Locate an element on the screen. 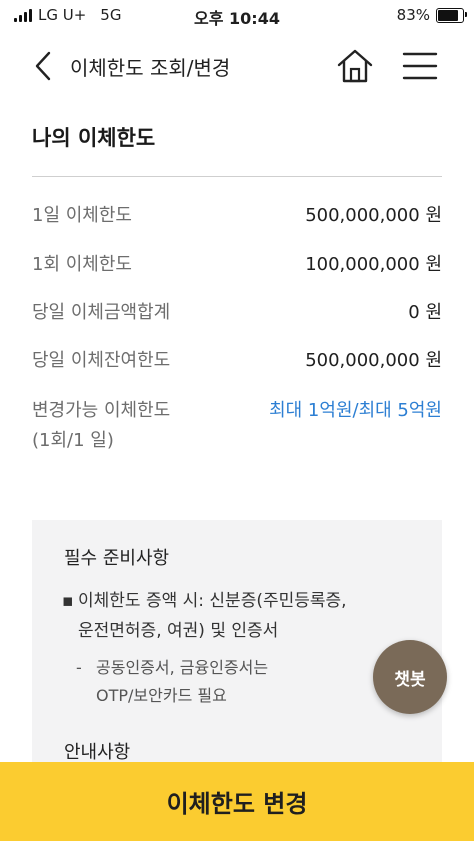 This screenshot has width=474, height=841. home-icon is located at coordinates (355, 66).